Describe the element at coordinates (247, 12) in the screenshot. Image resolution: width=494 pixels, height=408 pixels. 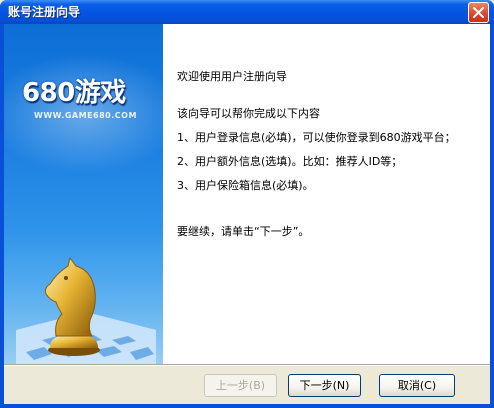
I see `title-bar: 账号注册向导` at that location.